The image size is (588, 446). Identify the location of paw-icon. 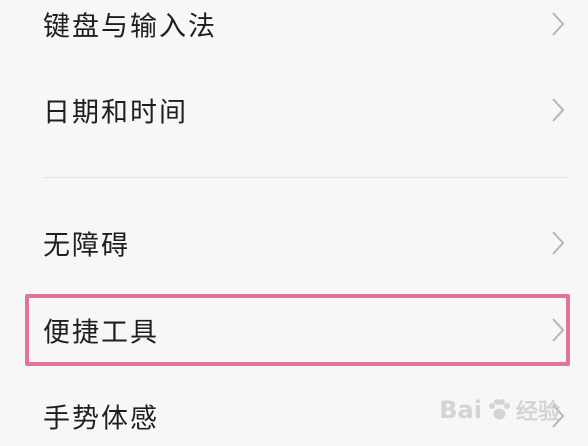
(499, 409).